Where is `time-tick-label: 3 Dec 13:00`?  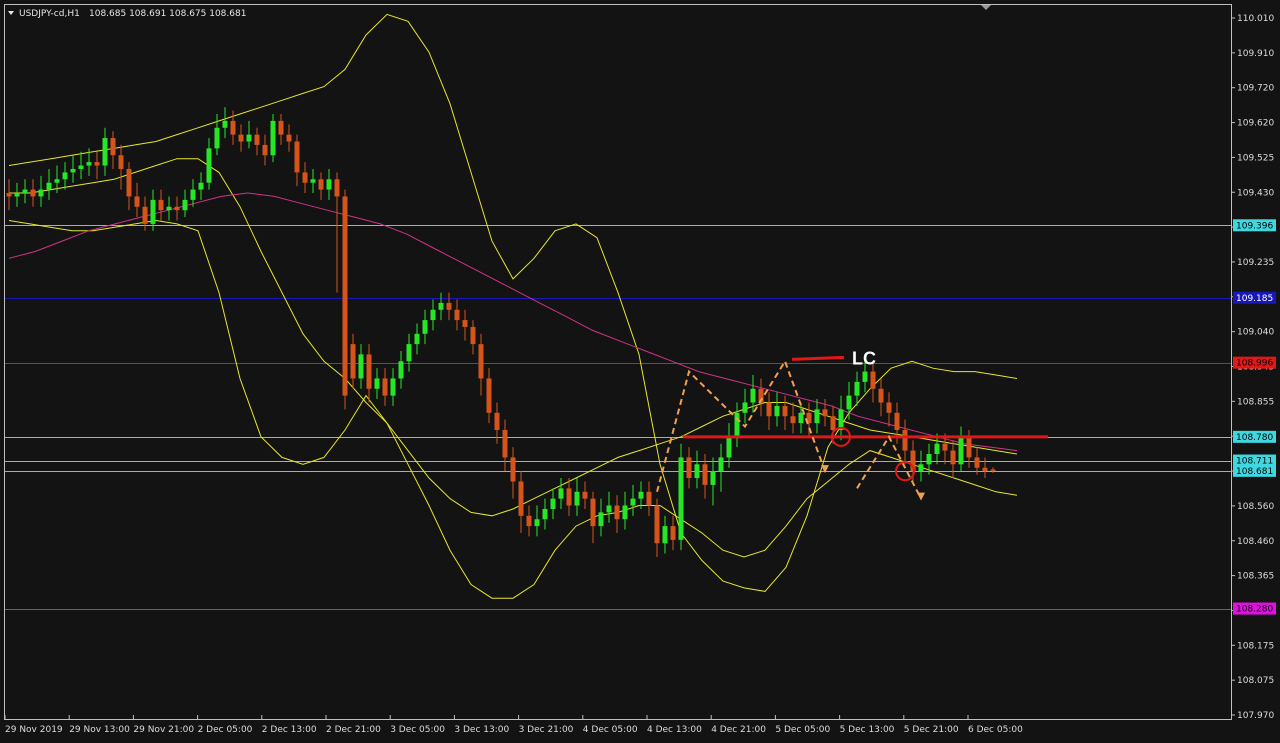 time-tick-label: 3 Dec 13:00 is located at coordinates (481, 730).